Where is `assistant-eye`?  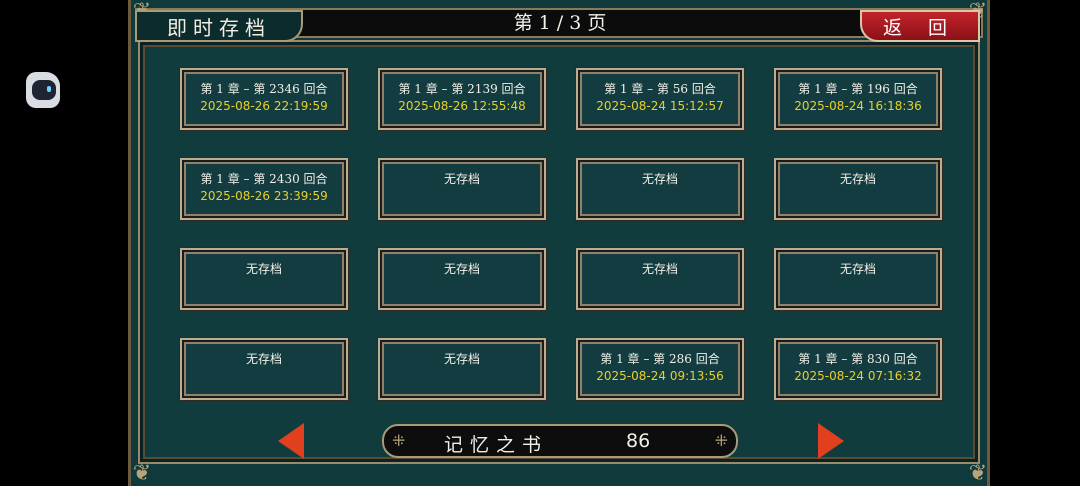
assistant-eye is located at coordinates (49, 89).